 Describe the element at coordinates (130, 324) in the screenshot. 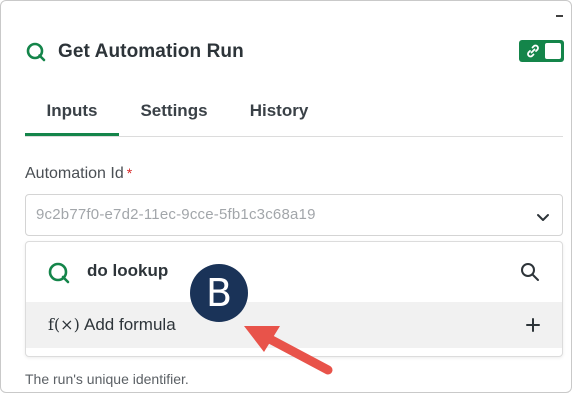

I see `add-formula-label: Add formula` at that location.